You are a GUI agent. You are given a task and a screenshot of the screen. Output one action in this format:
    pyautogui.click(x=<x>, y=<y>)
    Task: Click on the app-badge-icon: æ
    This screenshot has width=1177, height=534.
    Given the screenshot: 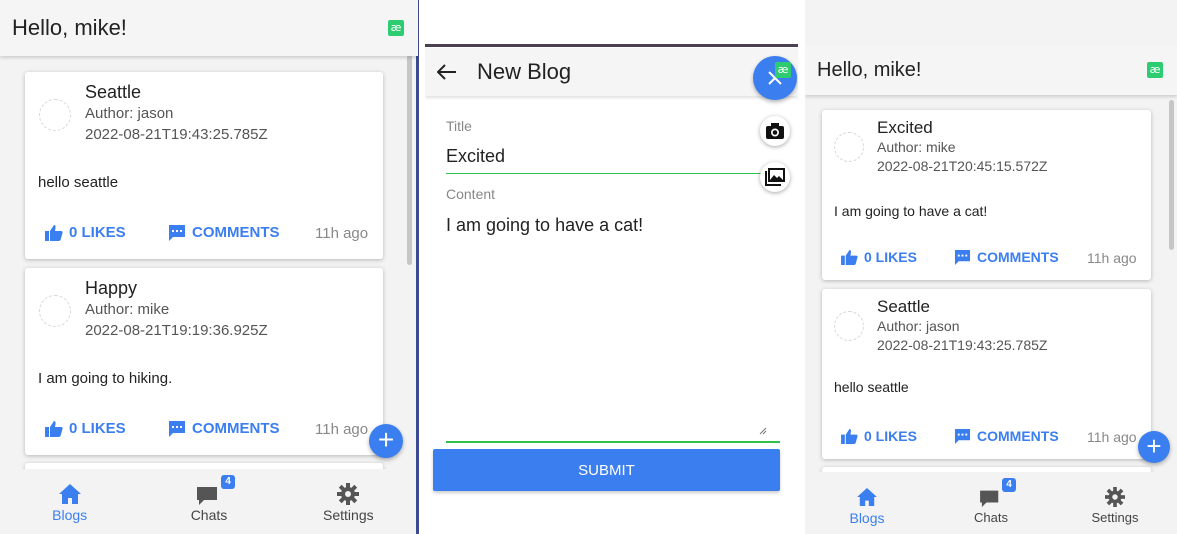 What is the action you would take?
    pyautogui.click(x=396, y=28)
    